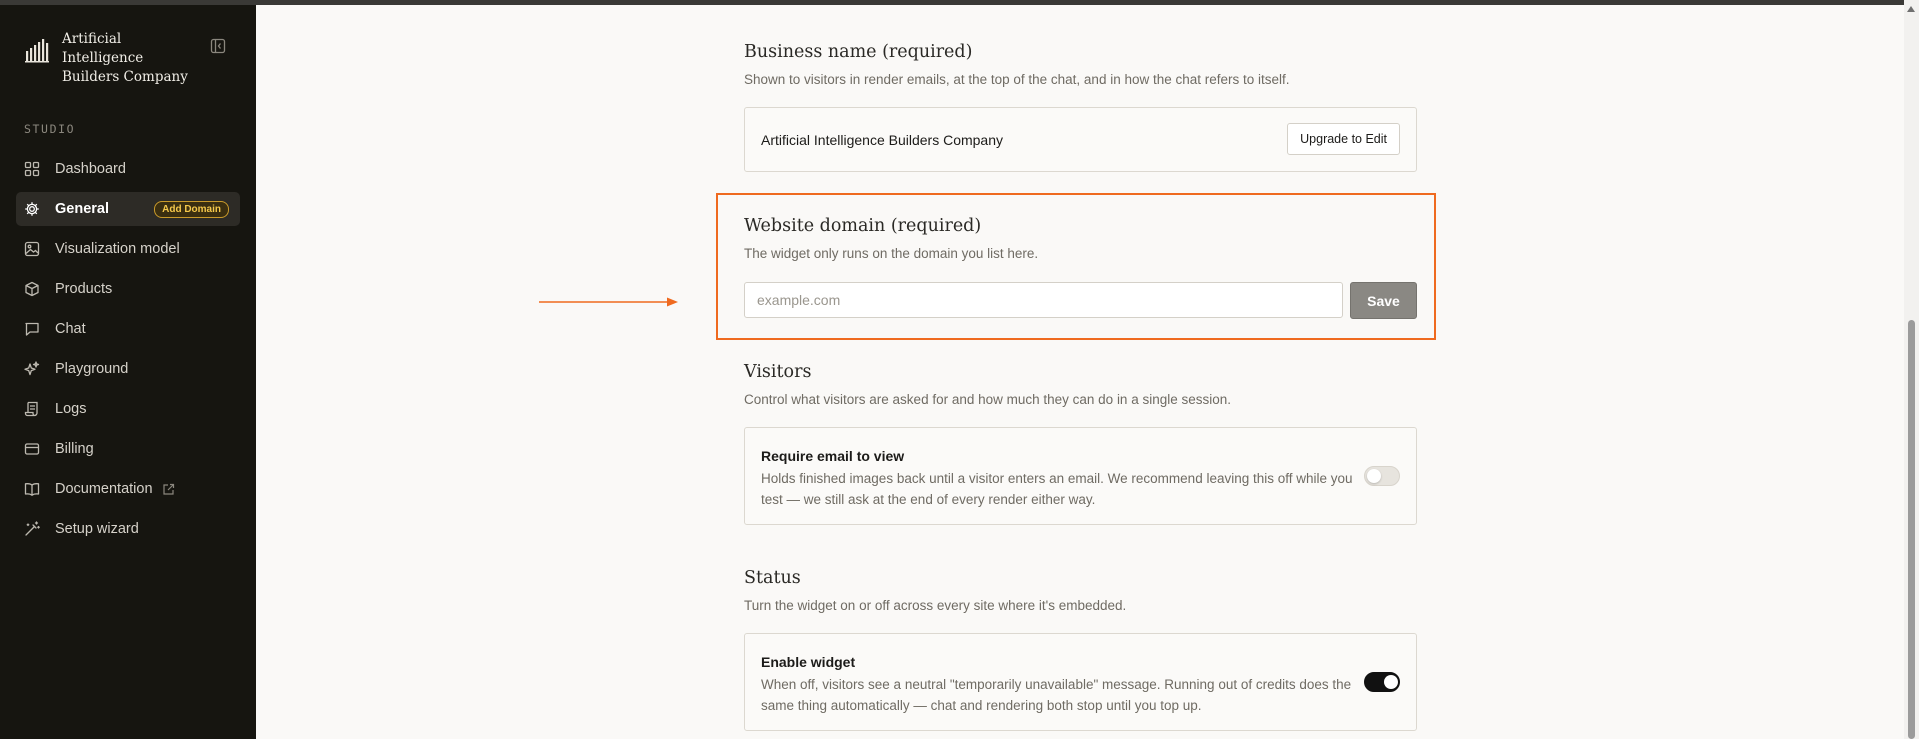 Image resolution: width=1919 pixels, height=739 pixels. I want to click on sidebar-item-label: Chat, so click(70, 329).